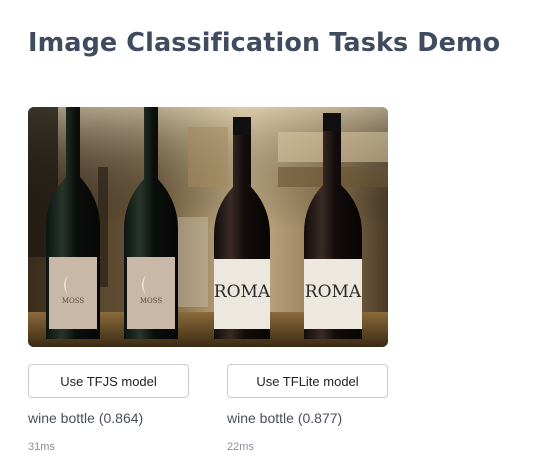 The height and width of the screenshot is (466, 539). Describe the element at coordinates (151, 301) in the screenshot. I see `bottle-label-moss-2: MOSS` at that location.